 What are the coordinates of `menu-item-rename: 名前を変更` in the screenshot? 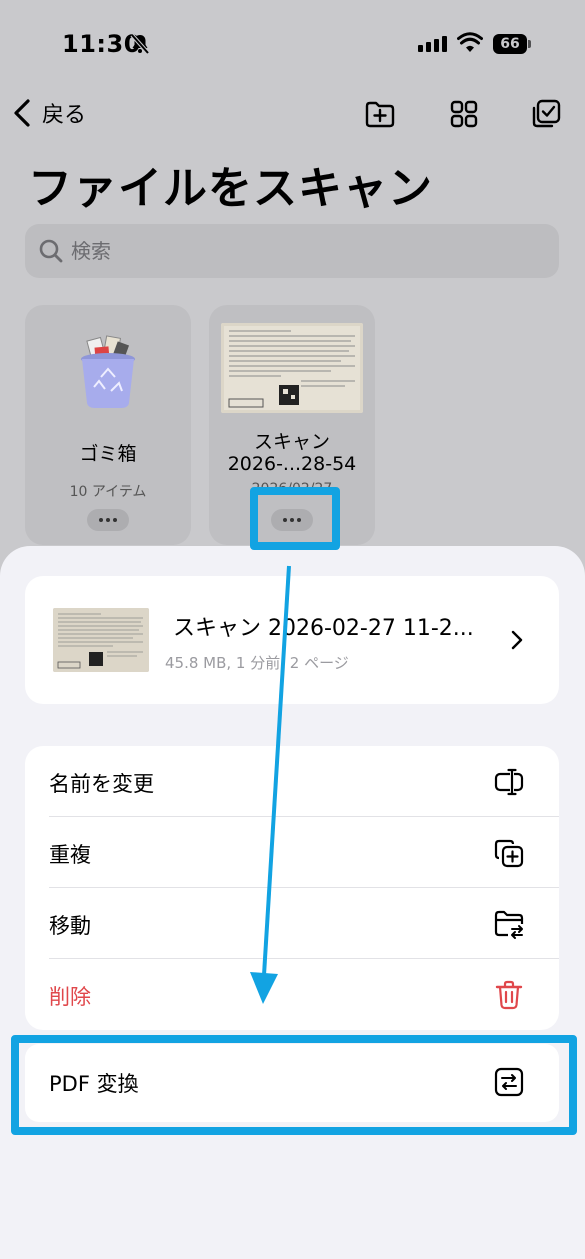 It's located at (292, 781).